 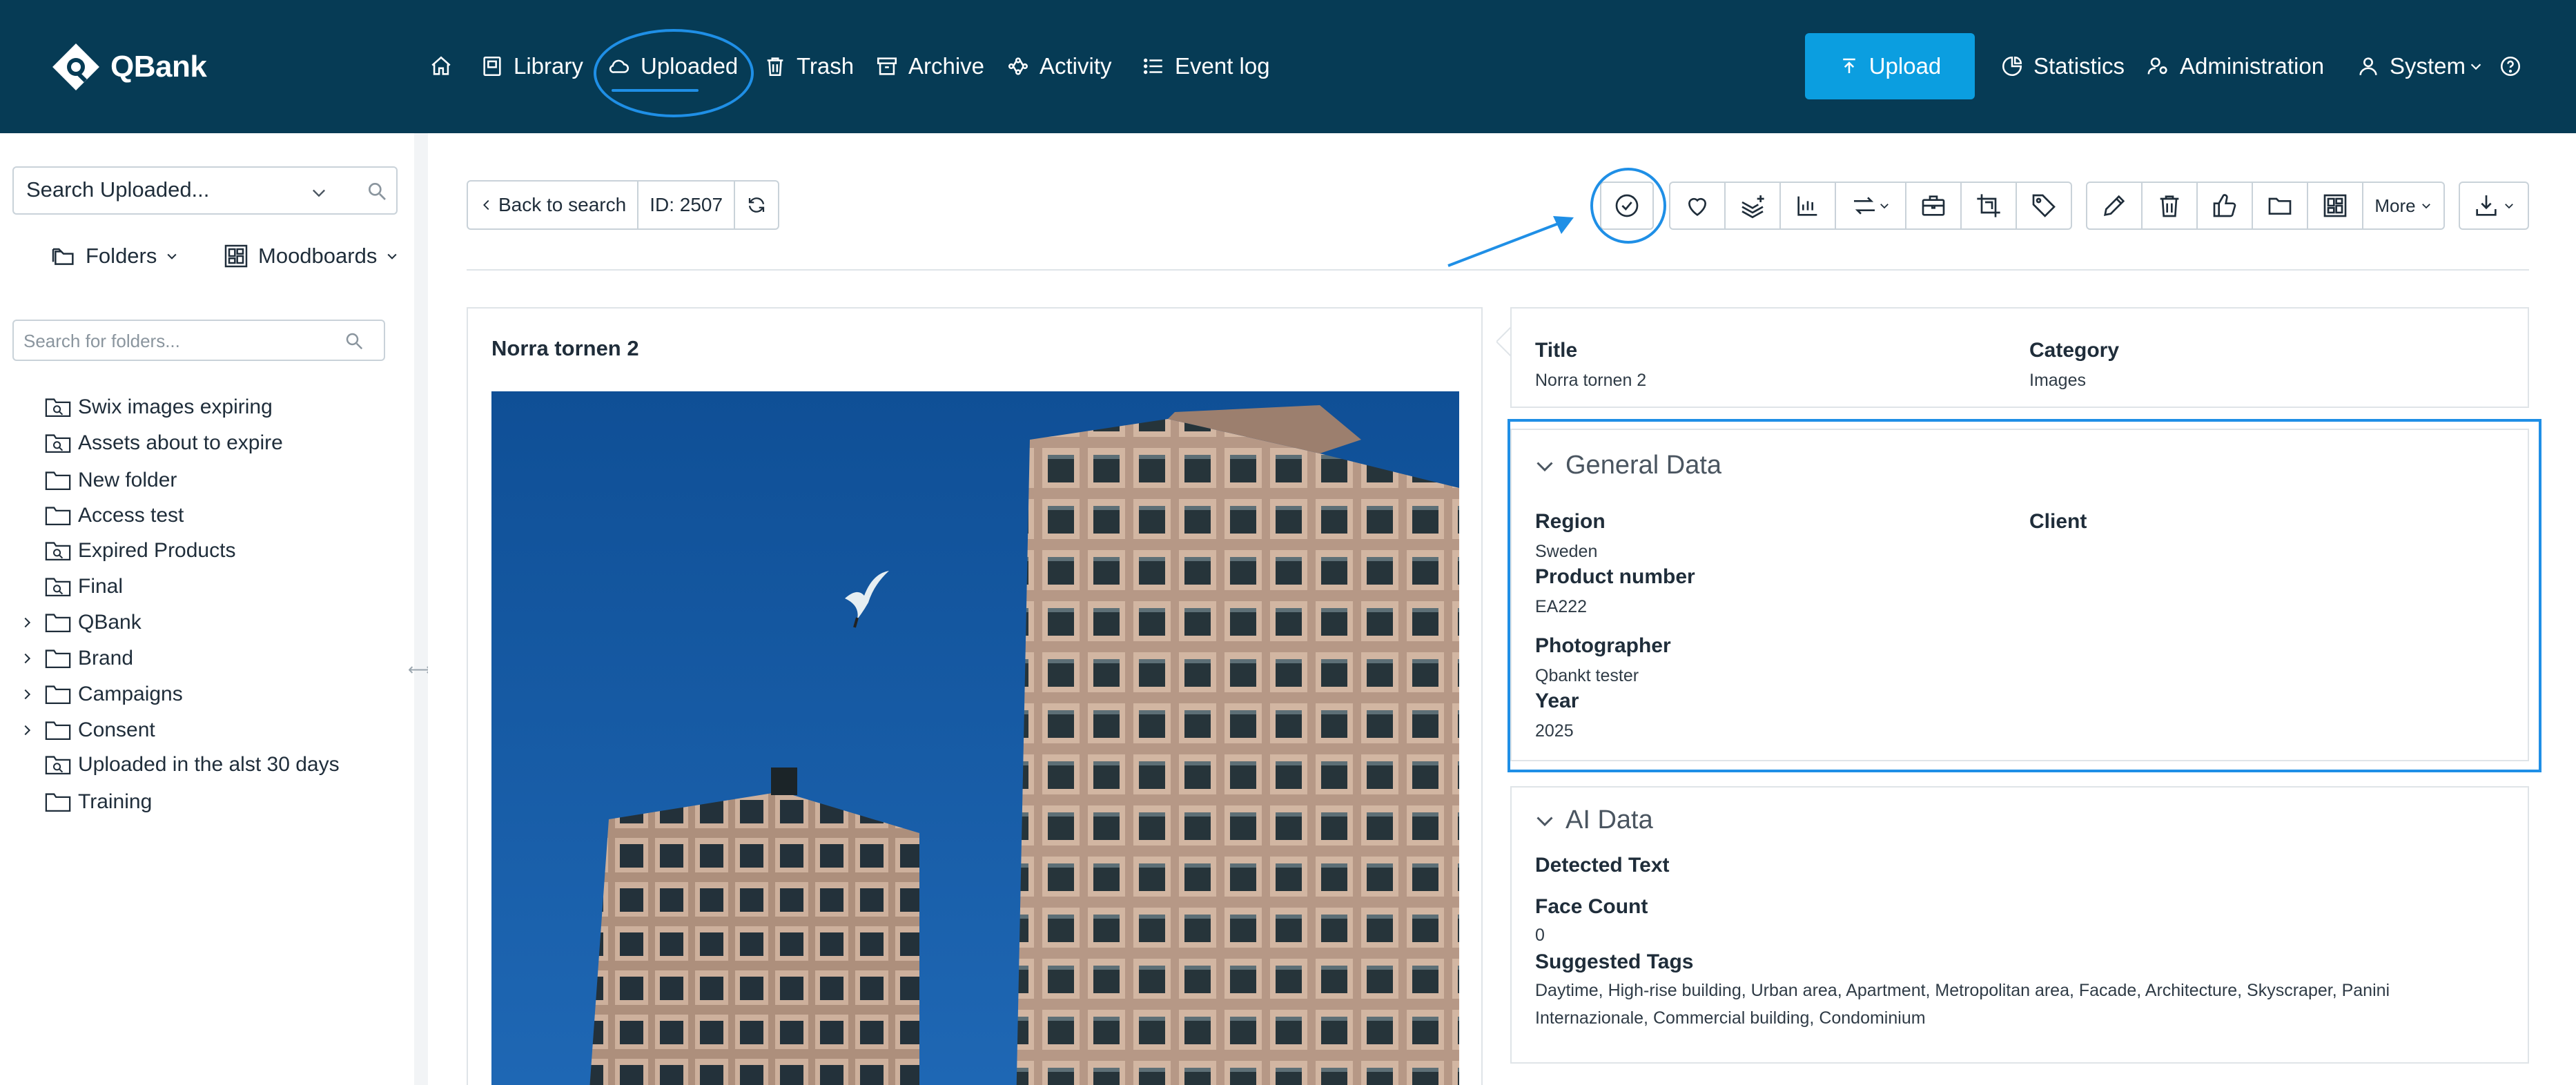 What do you see at coordinates (175, 341) in the screenshot?
I see `folder-search-input` at bounding box center [175, 341].